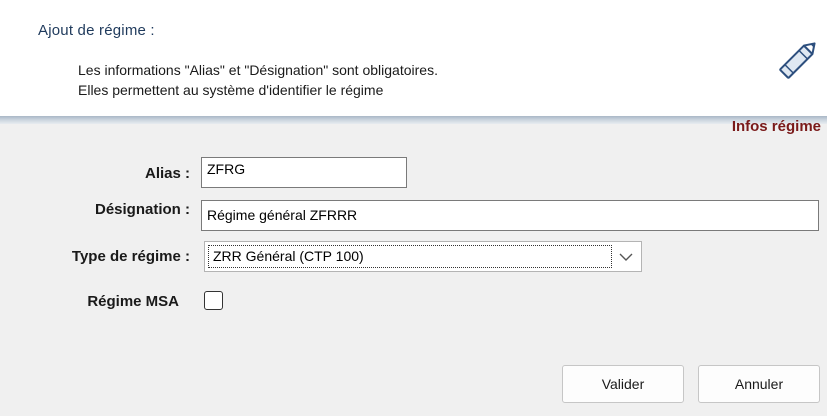 The height and width of the screenshot is (416, 827). Describe the element at coordinates (130, 256) in the screenshot. I see `type-label: Type de régime :` at that location.